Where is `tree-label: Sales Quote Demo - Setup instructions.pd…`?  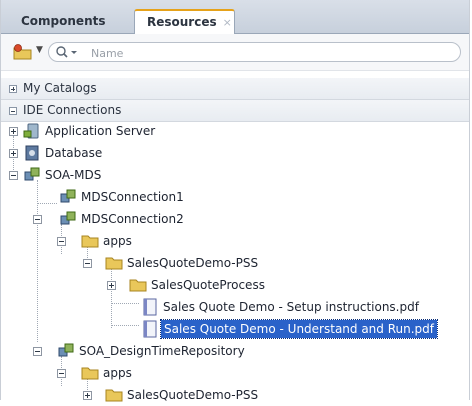 tree-label: Sales Quote Demo - Setup instructions.pd… is located at coordinates (291, 307).